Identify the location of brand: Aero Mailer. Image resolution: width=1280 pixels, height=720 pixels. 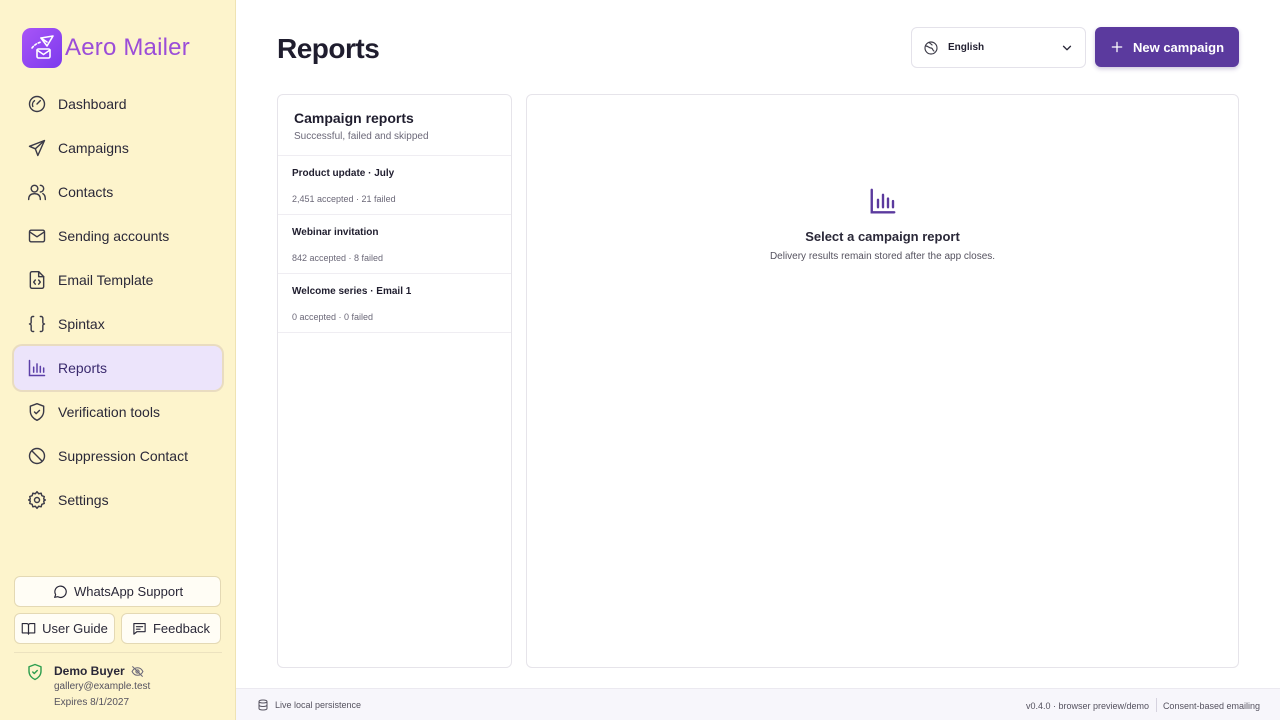
(106, 48).